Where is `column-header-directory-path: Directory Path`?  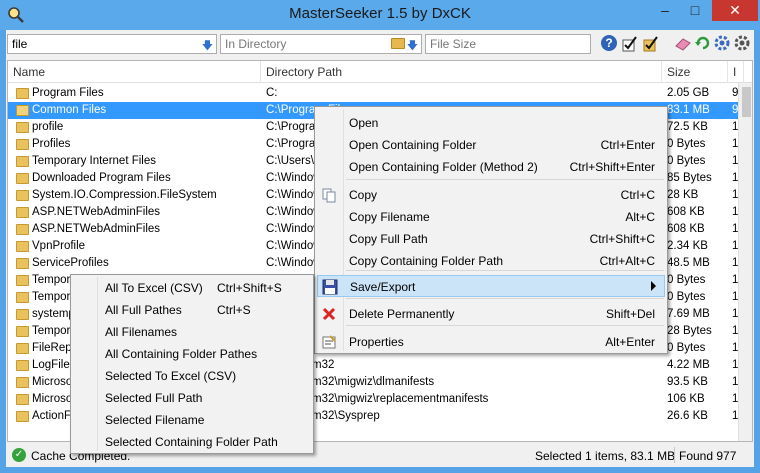 column-header-directory-path: Directory Path is located at coordinates (461, 72).